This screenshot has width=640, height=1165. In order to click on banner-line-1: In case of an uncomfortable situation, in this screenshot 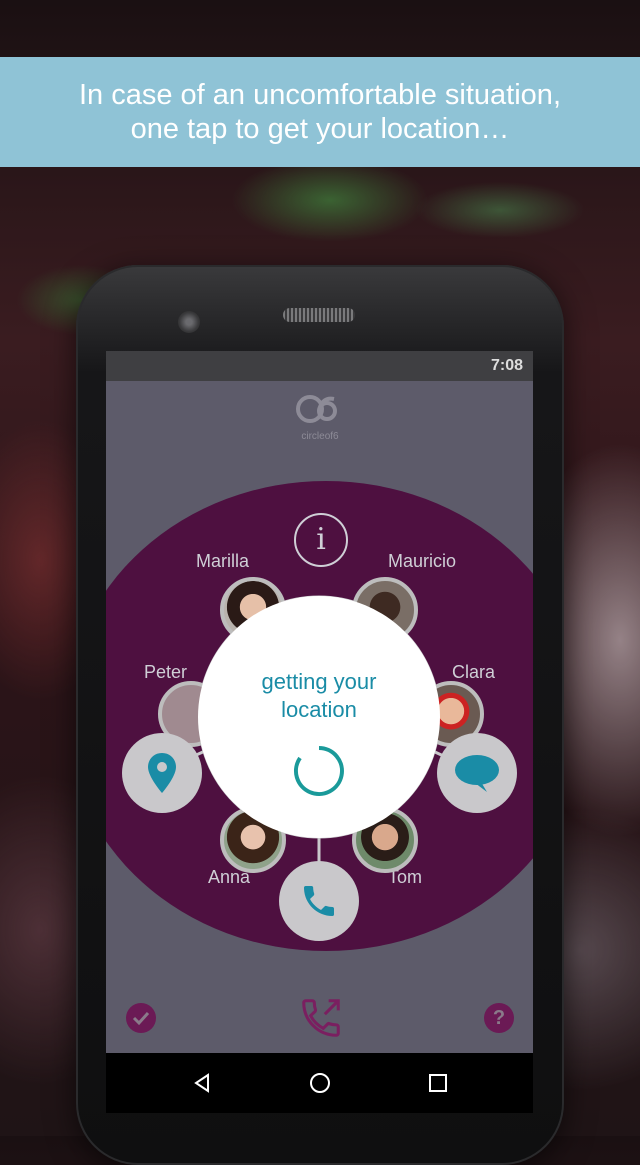, I will do `click(319, 95)`.